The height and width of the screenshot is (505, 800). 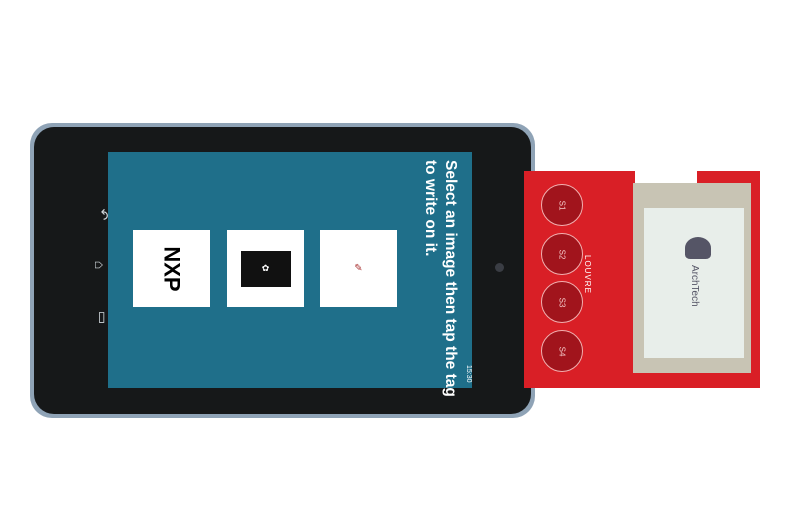 What do you see at coordinates (450, 278) in the screenshot?
I see `instruction-line-1: Select an image then tap the tag` at bounding box center [450, 278].